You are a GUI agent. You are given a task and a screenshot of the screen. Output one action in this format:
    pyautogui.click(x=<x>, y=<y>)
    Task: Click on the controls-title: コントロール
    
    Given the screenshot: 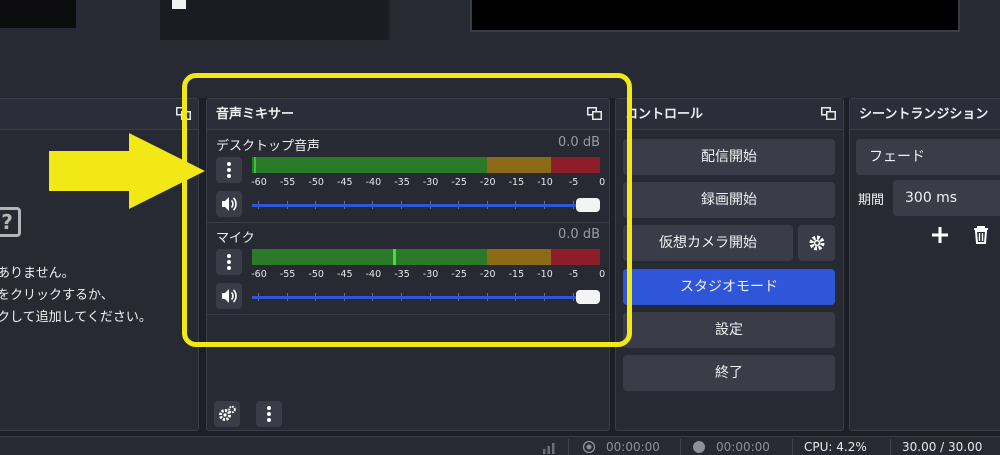 What is the action you would take?
    pyautogui.click(x=729, y=114)
    